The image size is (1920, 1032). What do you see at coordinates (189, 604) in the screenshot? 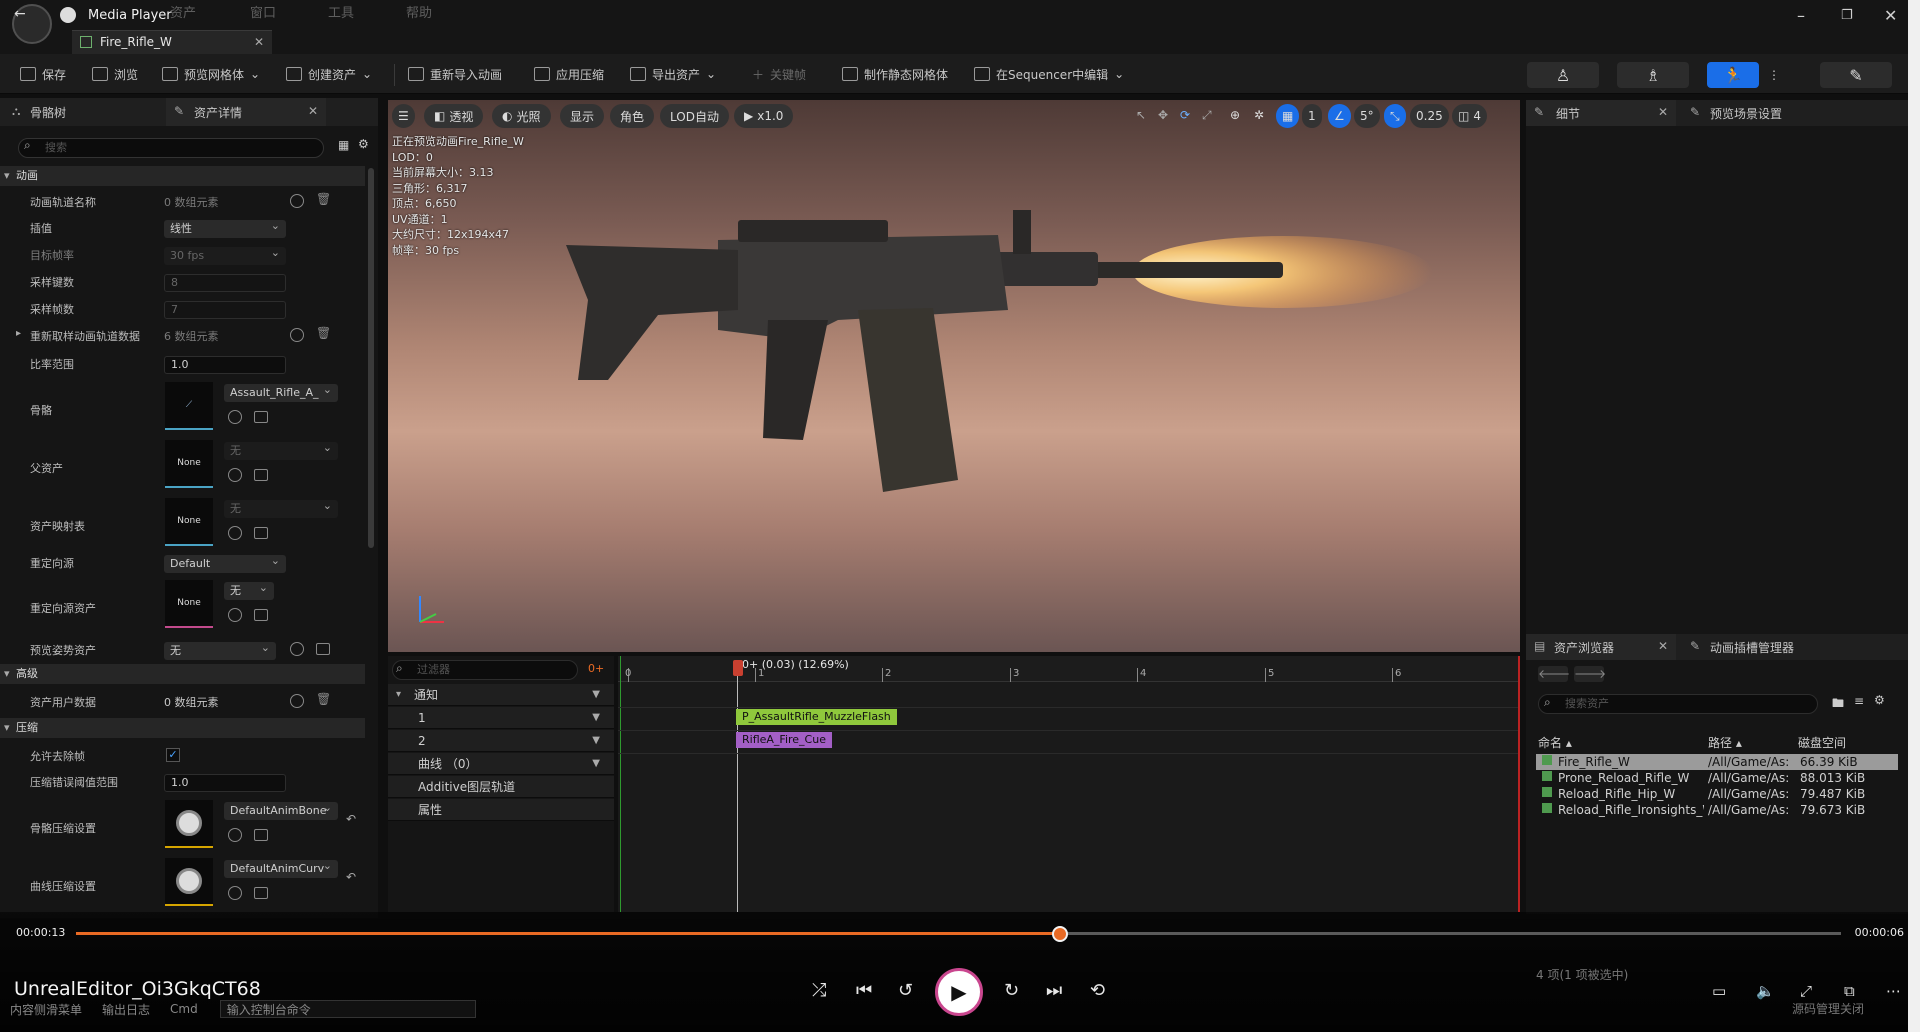
I see `retarget-asset-thumbnail: None` at bounding box center [189, 604].